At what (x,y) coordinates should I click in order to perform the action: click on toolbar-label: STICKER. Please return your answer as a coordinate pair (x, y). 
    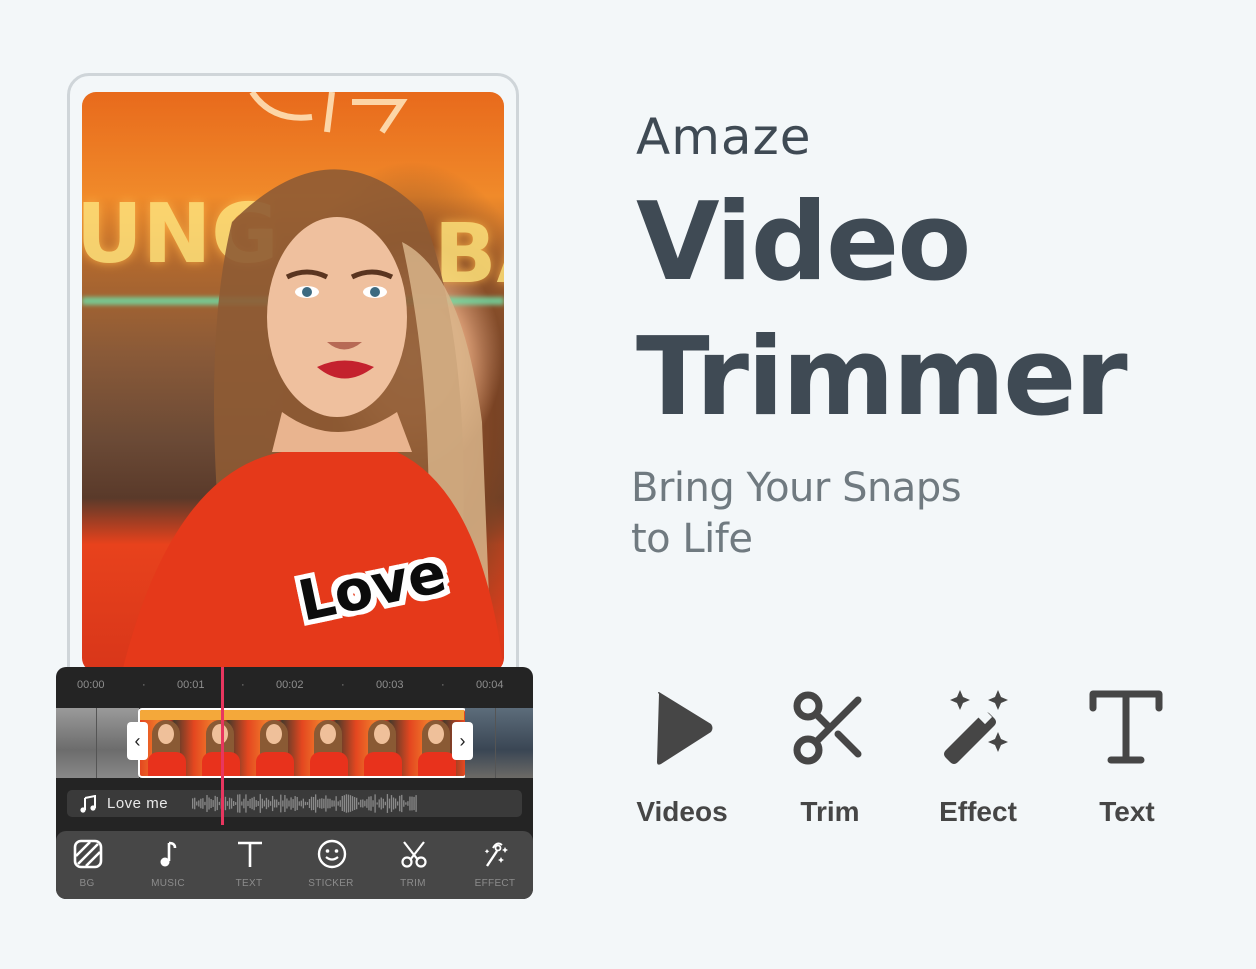
    Looking at the image, I should click on (331, 883).